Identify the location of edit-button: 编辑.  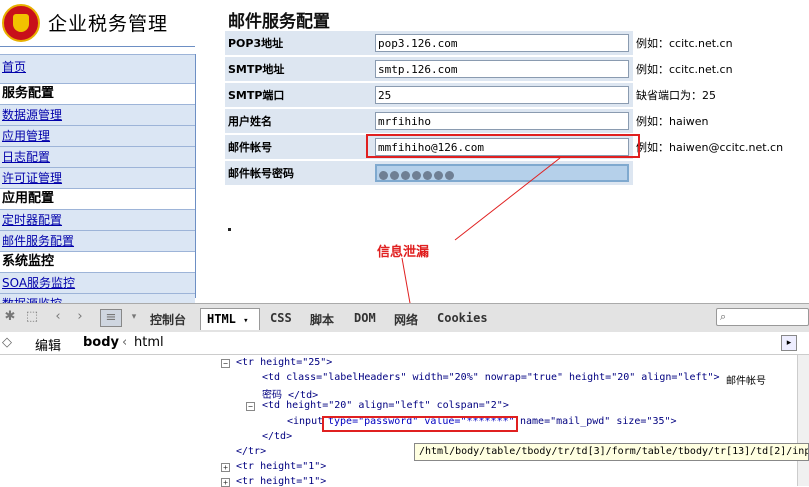
(48, 344).